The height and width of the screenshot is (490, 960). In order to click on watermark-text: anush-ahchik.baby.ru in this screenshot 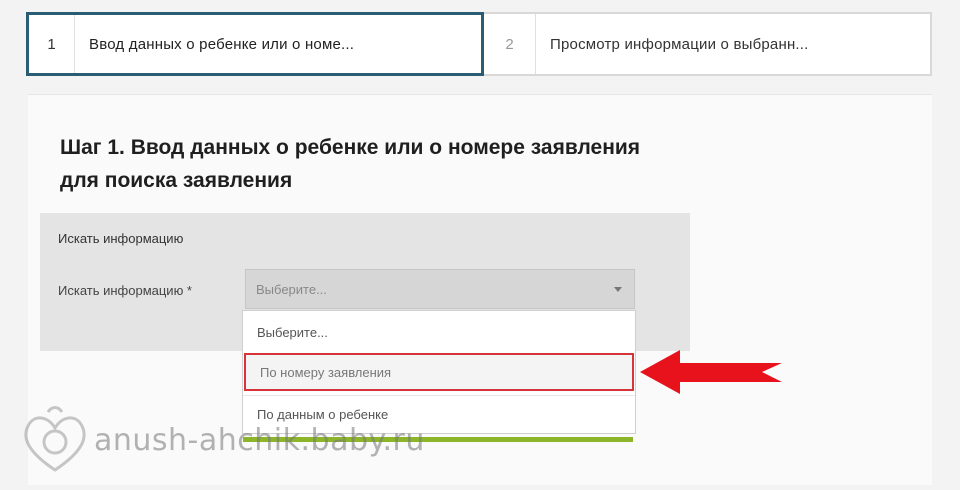, I will do `click(259, 440)`.